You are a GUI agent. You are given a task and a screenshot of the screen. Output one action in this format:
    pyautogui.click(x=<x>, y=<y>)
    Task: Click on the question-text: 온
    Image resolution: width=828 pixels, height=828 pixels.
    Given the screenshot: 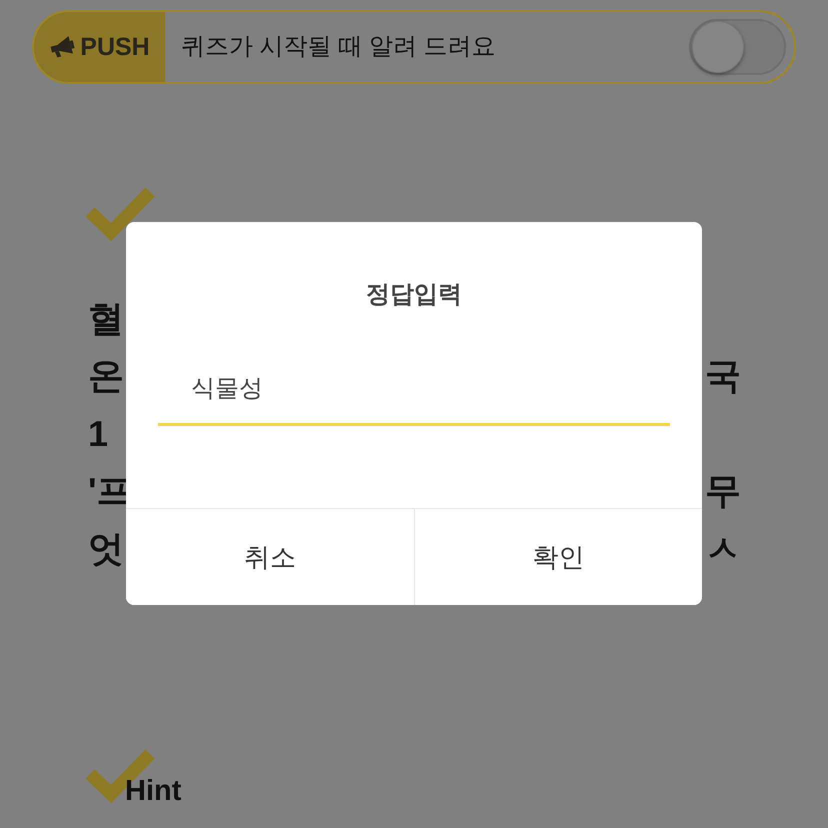 What is the action you would take?
    pyautogui.click(x=106, y=376)
    